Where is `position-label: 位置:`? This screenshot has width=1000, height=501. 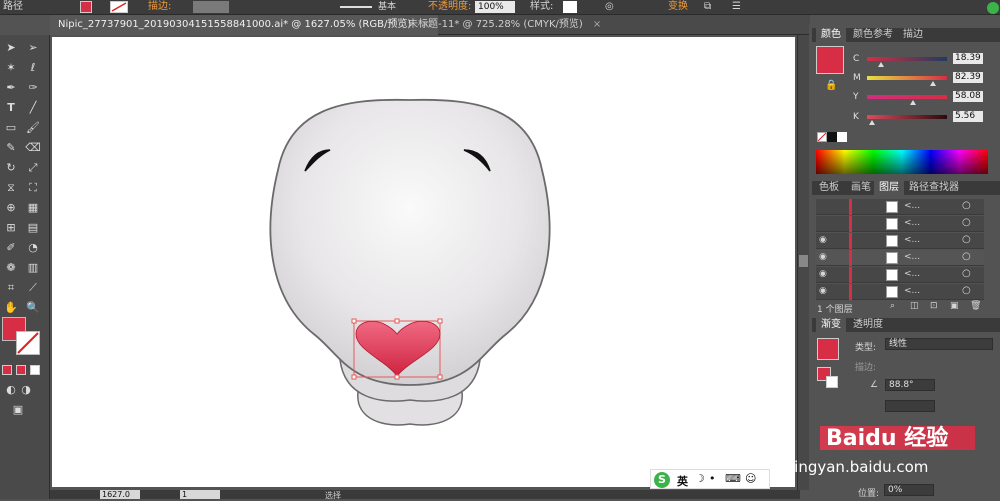 position-label: 位置: is located at coordinates (869, 494).